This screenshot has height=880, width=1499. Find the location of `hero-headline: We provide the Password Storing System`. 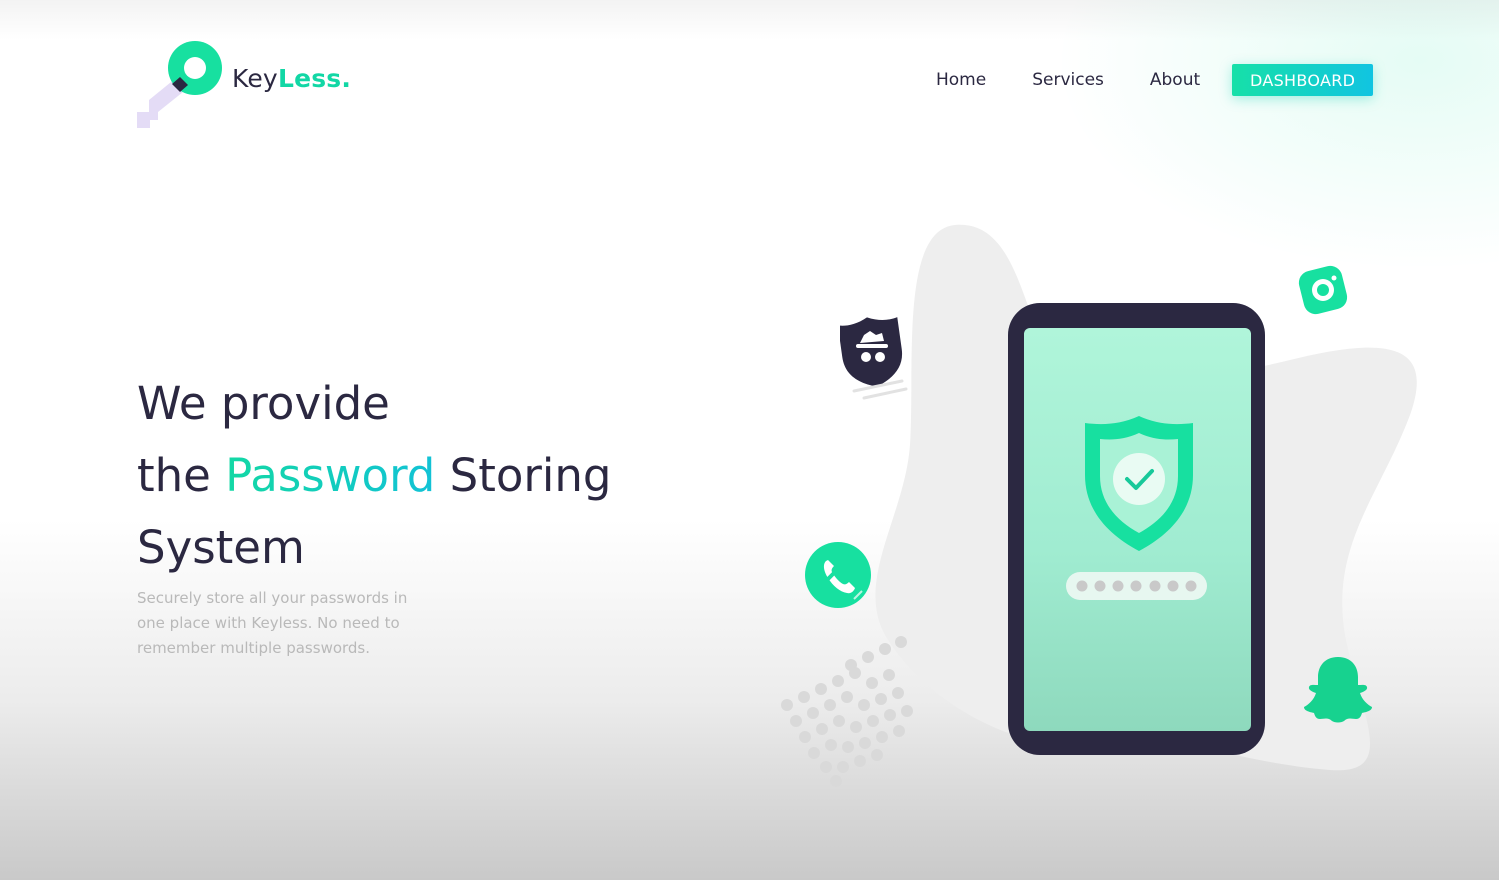

hero-headline: We provide the Password Storing System is located at coordinates (427, 476).